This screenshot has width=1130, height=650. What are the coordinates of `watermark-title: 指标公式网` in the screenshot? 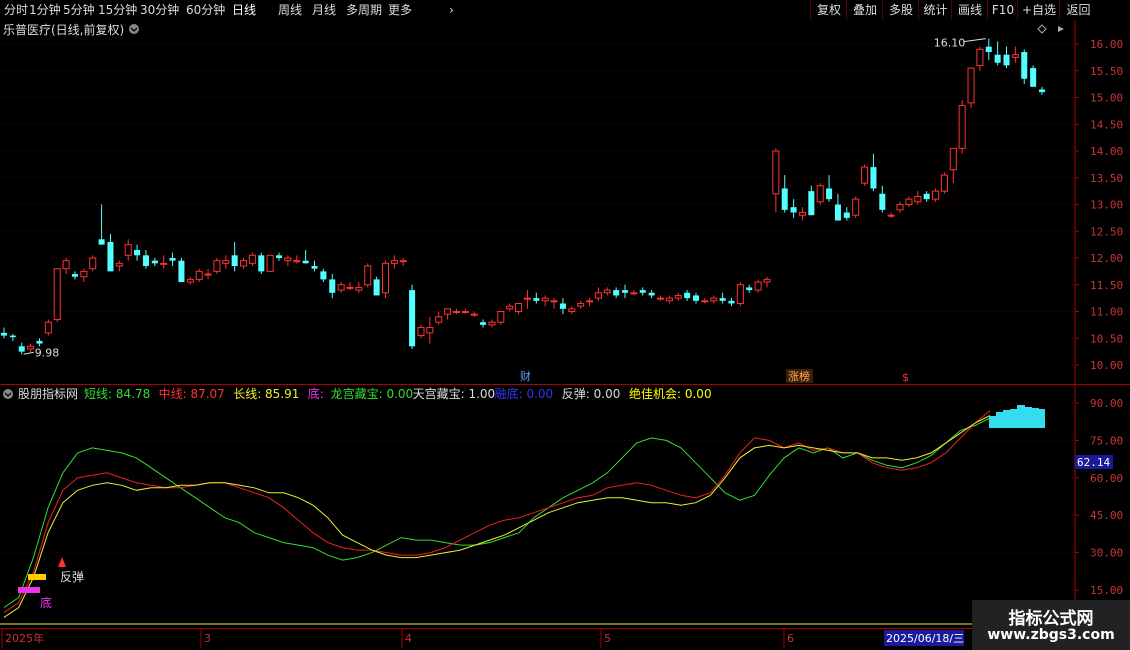 It's located at (1051, 619).